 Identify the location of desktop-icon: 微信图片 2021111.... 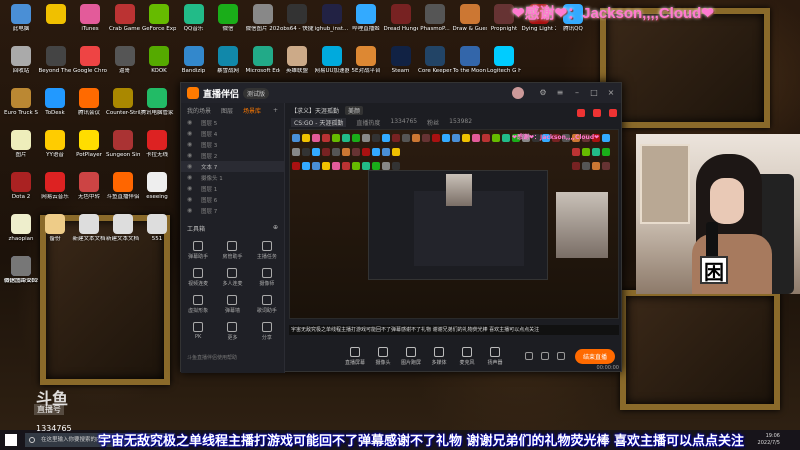
(263, 18).